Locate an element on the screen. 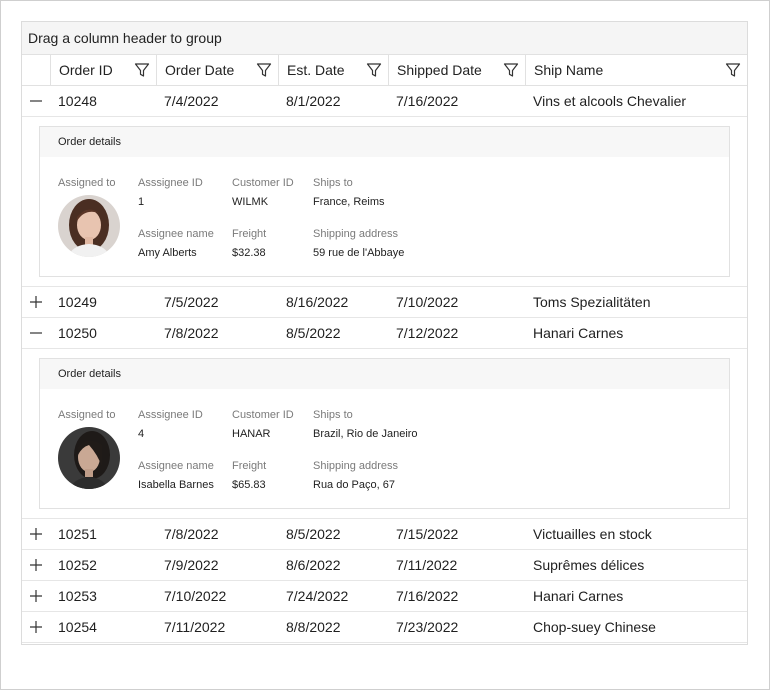 Image resolution: width=770 pixels, height=690 pixels. cell-order-date: 7/10/2022 is located at coordinates (195, 596).